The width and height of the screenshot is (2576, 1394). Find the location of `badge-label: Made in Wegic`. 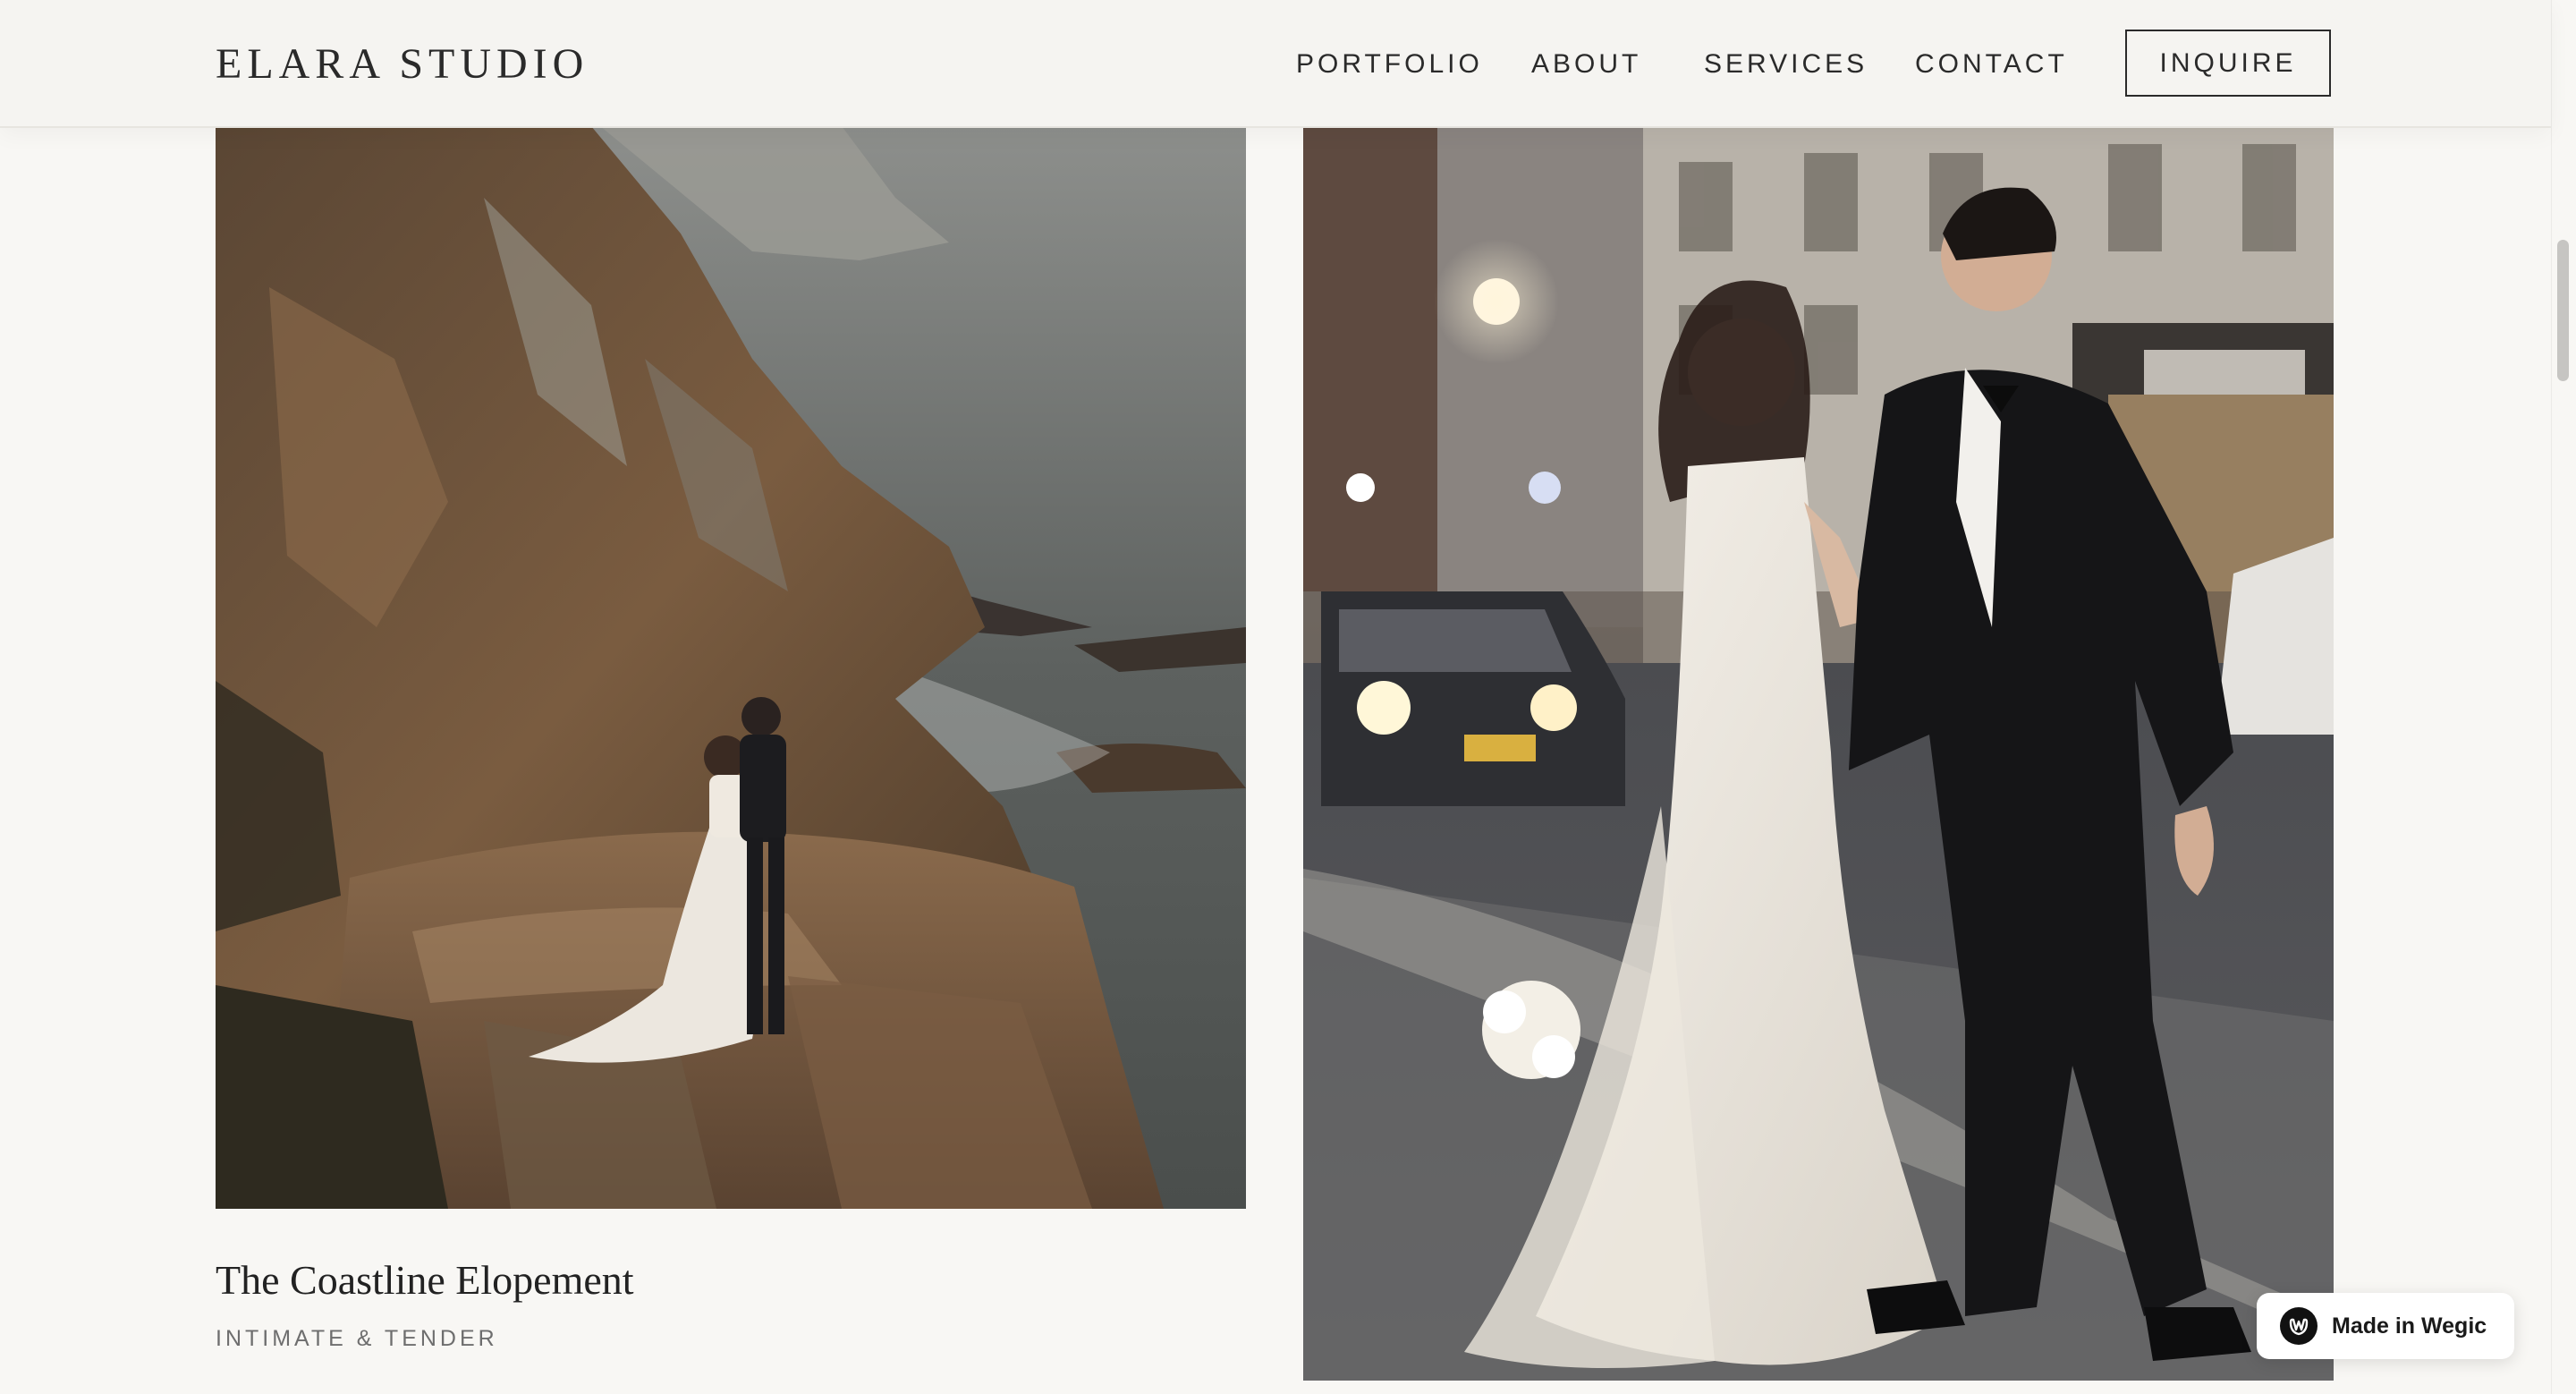

badge-label: Made in Wegic is located at coordinates (2409, 1326).